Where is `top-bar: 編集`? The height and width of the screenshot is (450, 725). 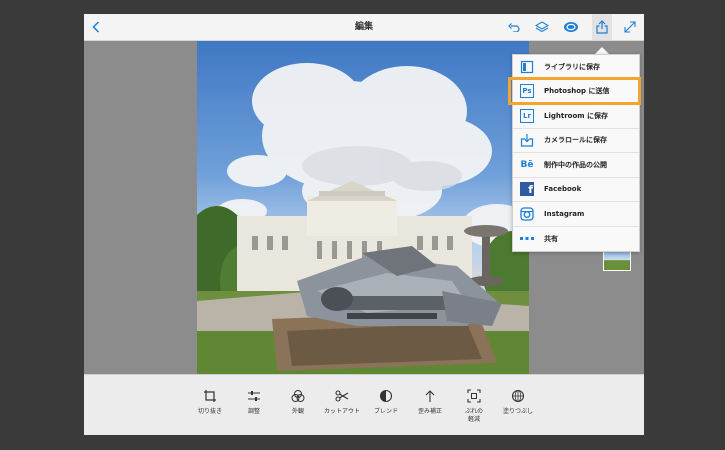
top-bar: 編集 is located at coordinates (364, 27).